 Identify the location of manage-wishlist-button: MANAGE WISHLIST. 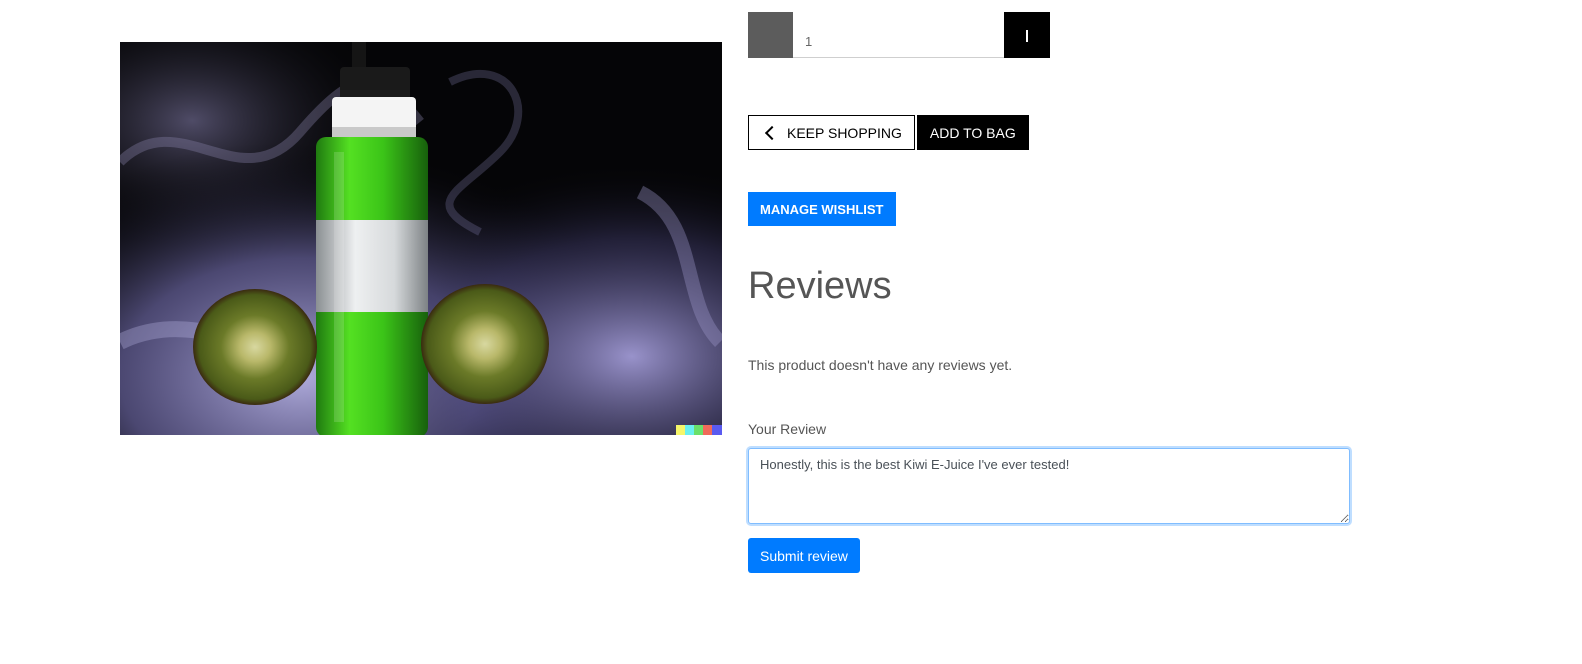
(822, 209).